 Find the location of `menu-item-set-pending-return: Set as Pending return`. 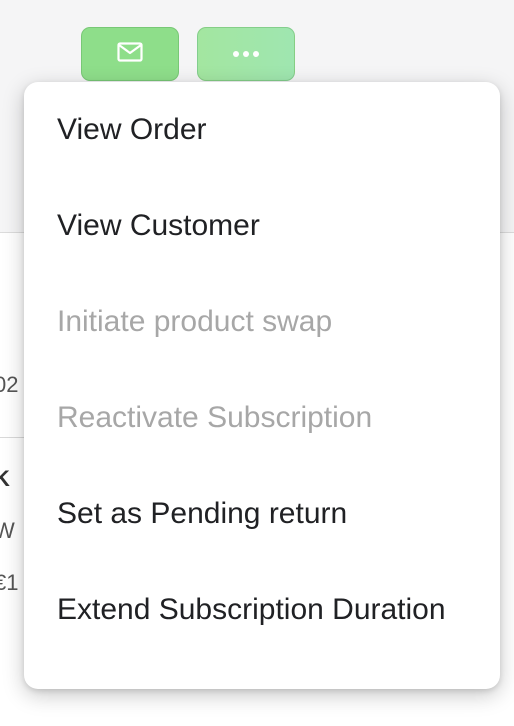

menu-item-set-pending-return: Set as Pending return is located at coordinates (262, 514).